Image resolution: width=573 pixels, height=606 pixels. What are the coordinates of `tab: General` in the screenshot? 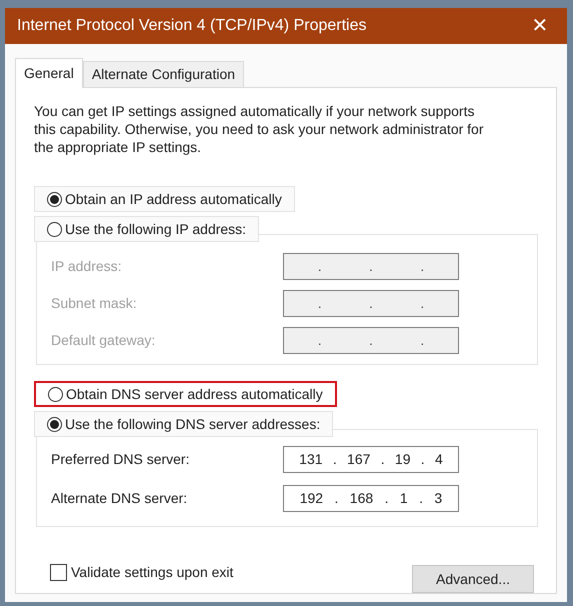 It's located at (49, 73).